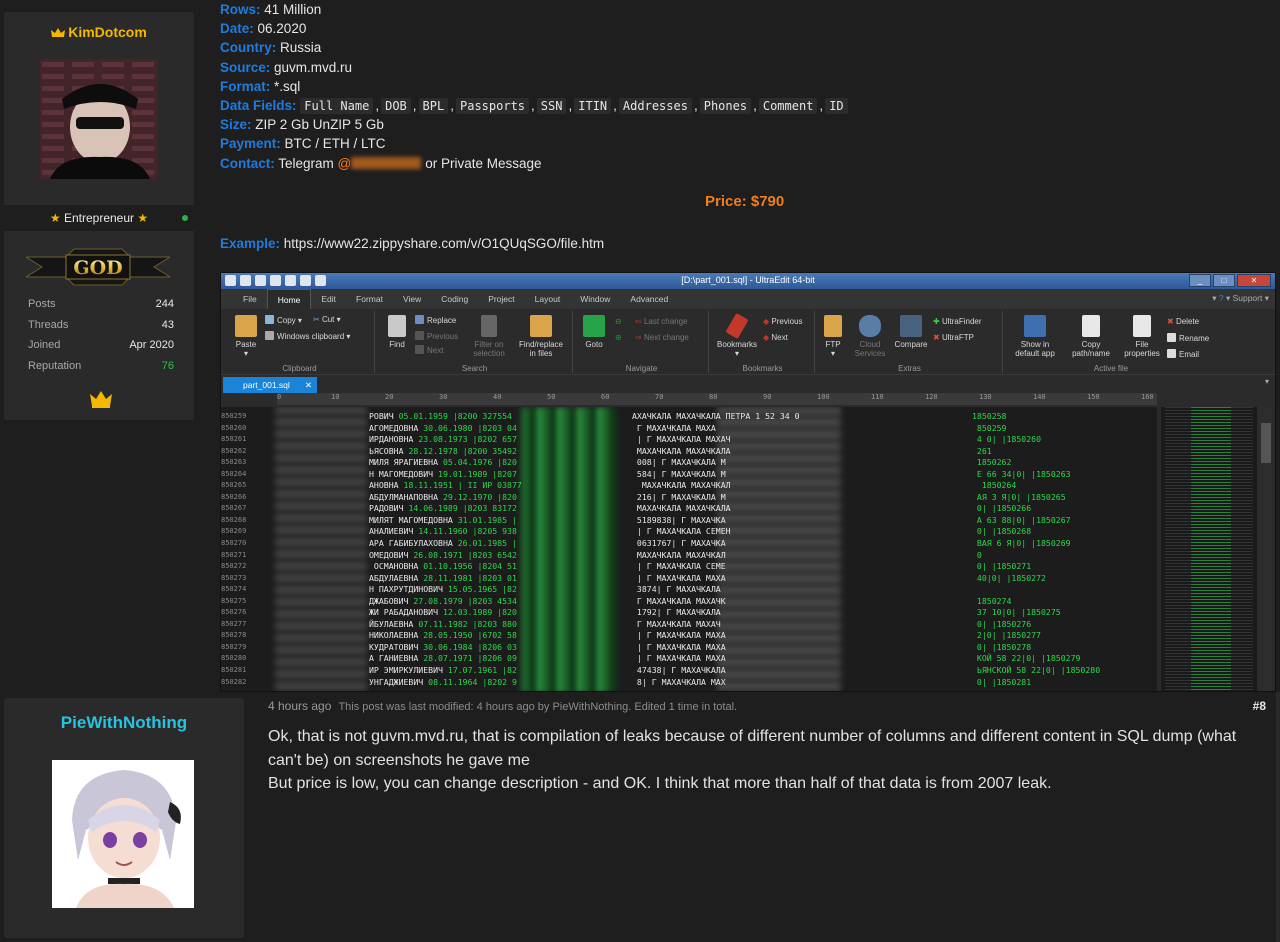 The height and width of the screenshot is (942, 1280). Describe the element at coordinates (717, 399) in the screenshot. I see `ue-ruler: 0 10 20 30 40 50 60 70 80 90 100 110 120 130 140 150 160` at that location.